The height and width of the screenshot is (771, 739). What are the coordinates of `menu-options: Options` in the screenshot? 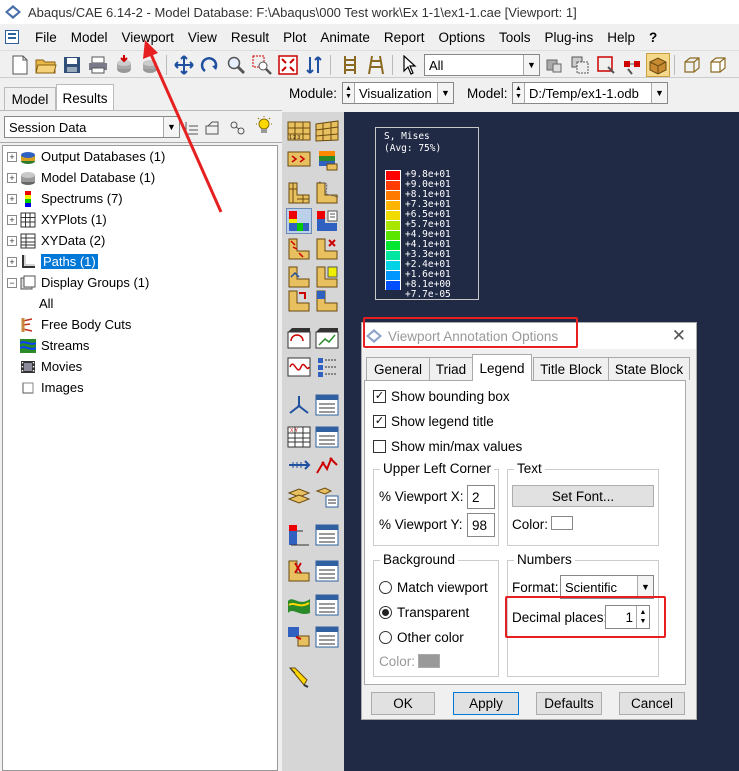 It's located at (461, 37).